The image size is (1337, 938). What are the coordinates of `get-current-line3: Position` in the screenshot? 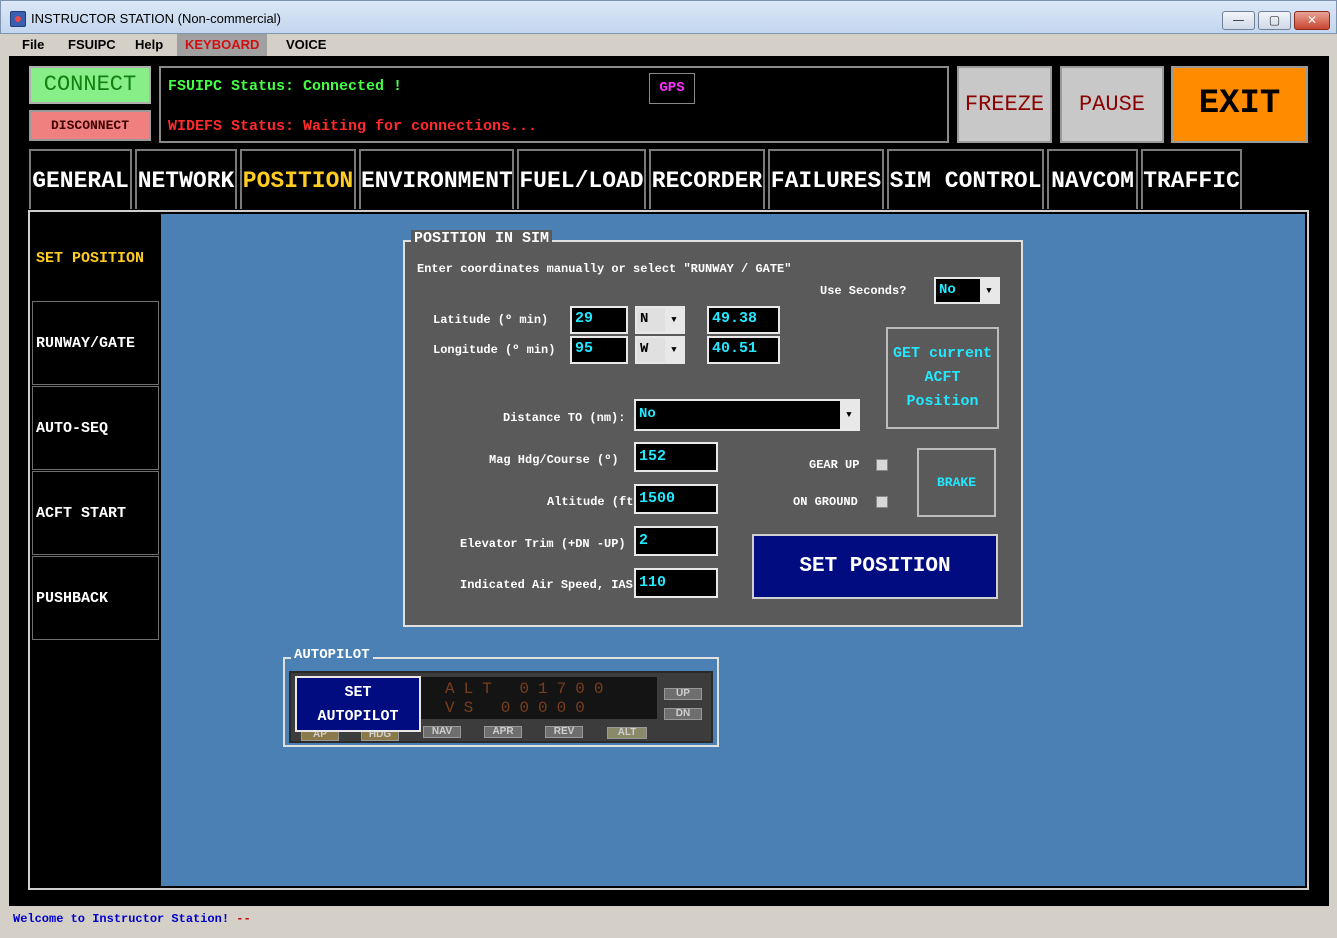 It's located at (942, 401).